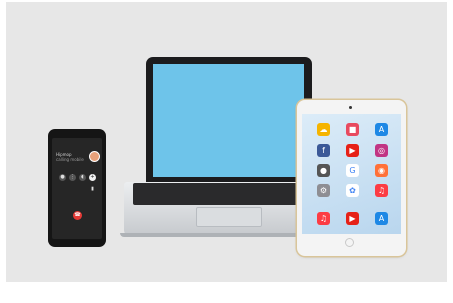 The width and height of the screenshot is (453, 303). What do you see at coordinates (350, 107) in the screenshot?
I see `tablet-camera` at bounding box center [350, 107].